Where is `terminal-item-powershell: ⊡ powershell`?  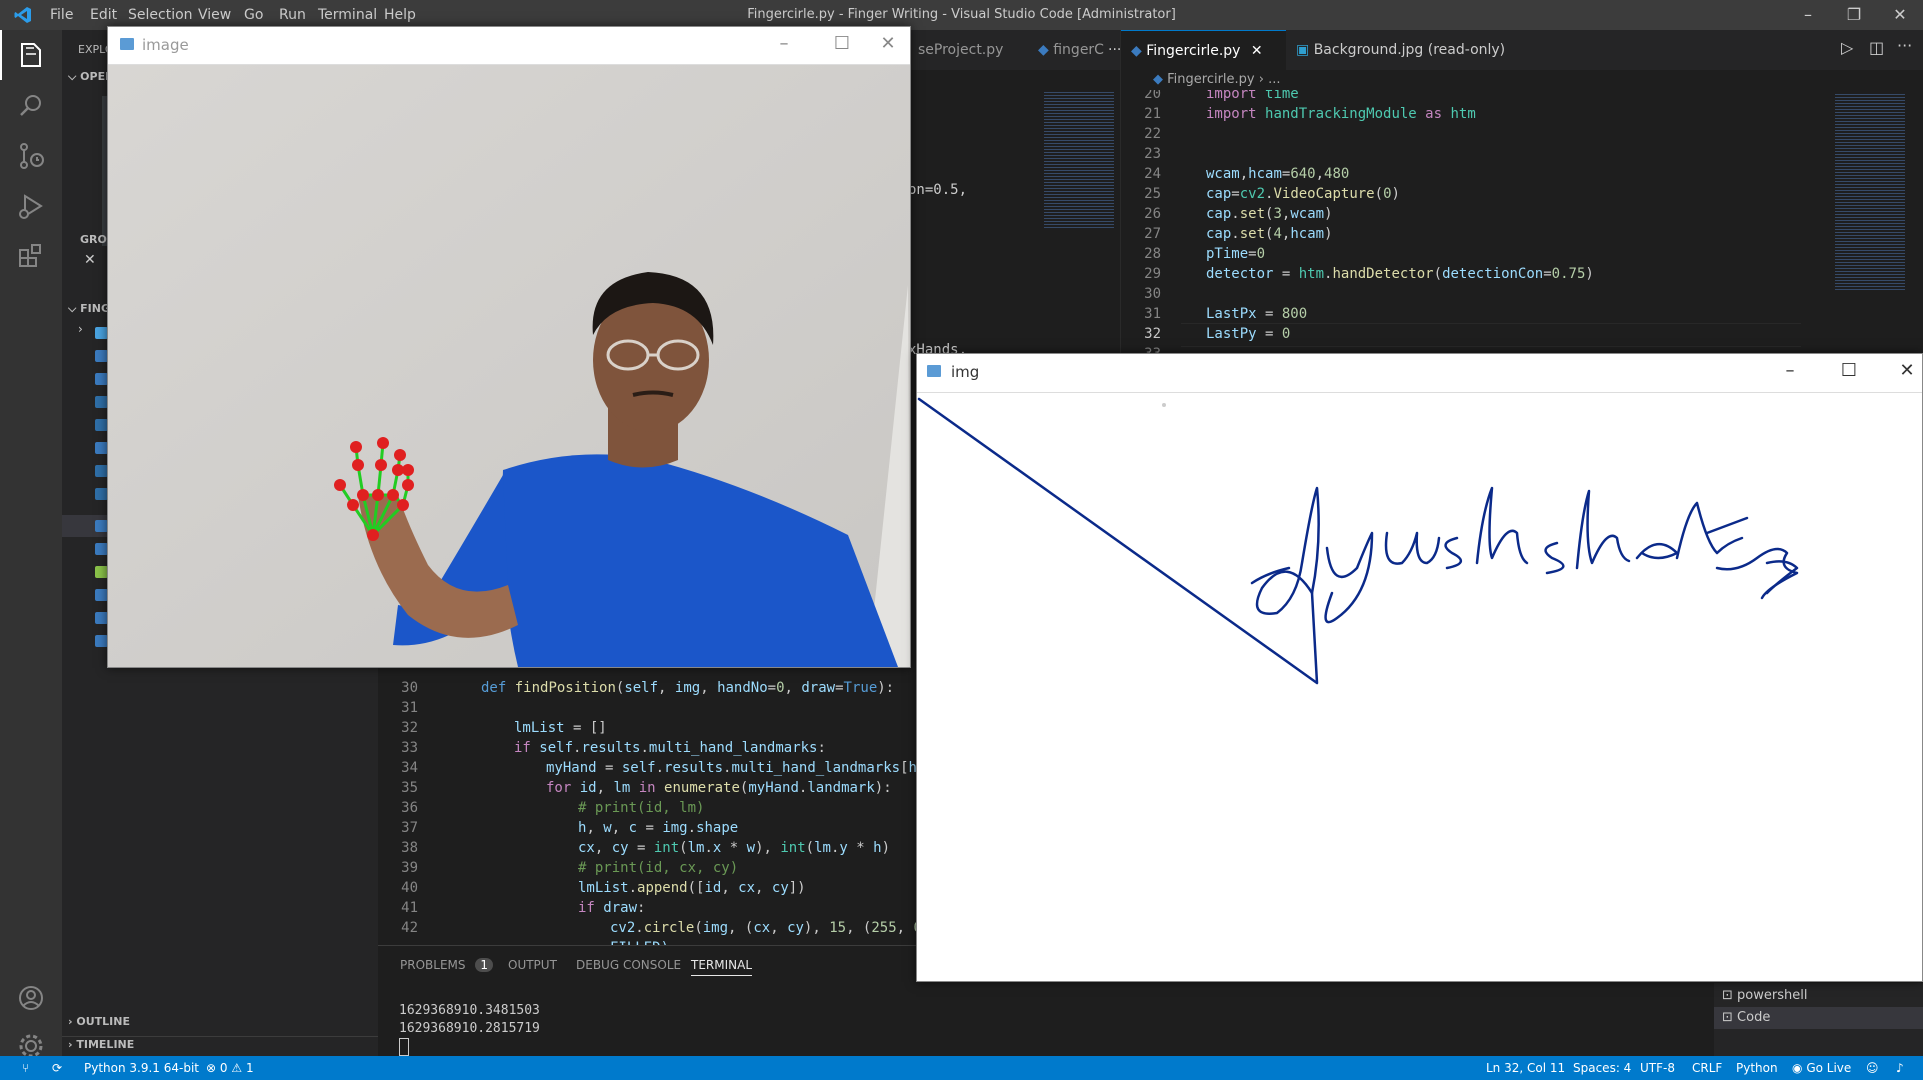
terminal-item-powershell: ⊡ powershell is located at coordinates (1764, 995).